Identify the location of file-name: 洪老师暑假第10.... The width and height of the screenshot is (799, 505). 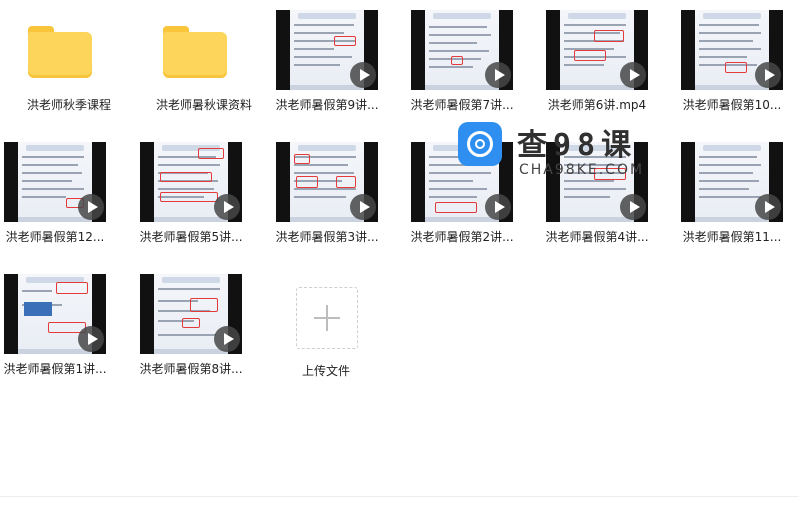
(732, 105).